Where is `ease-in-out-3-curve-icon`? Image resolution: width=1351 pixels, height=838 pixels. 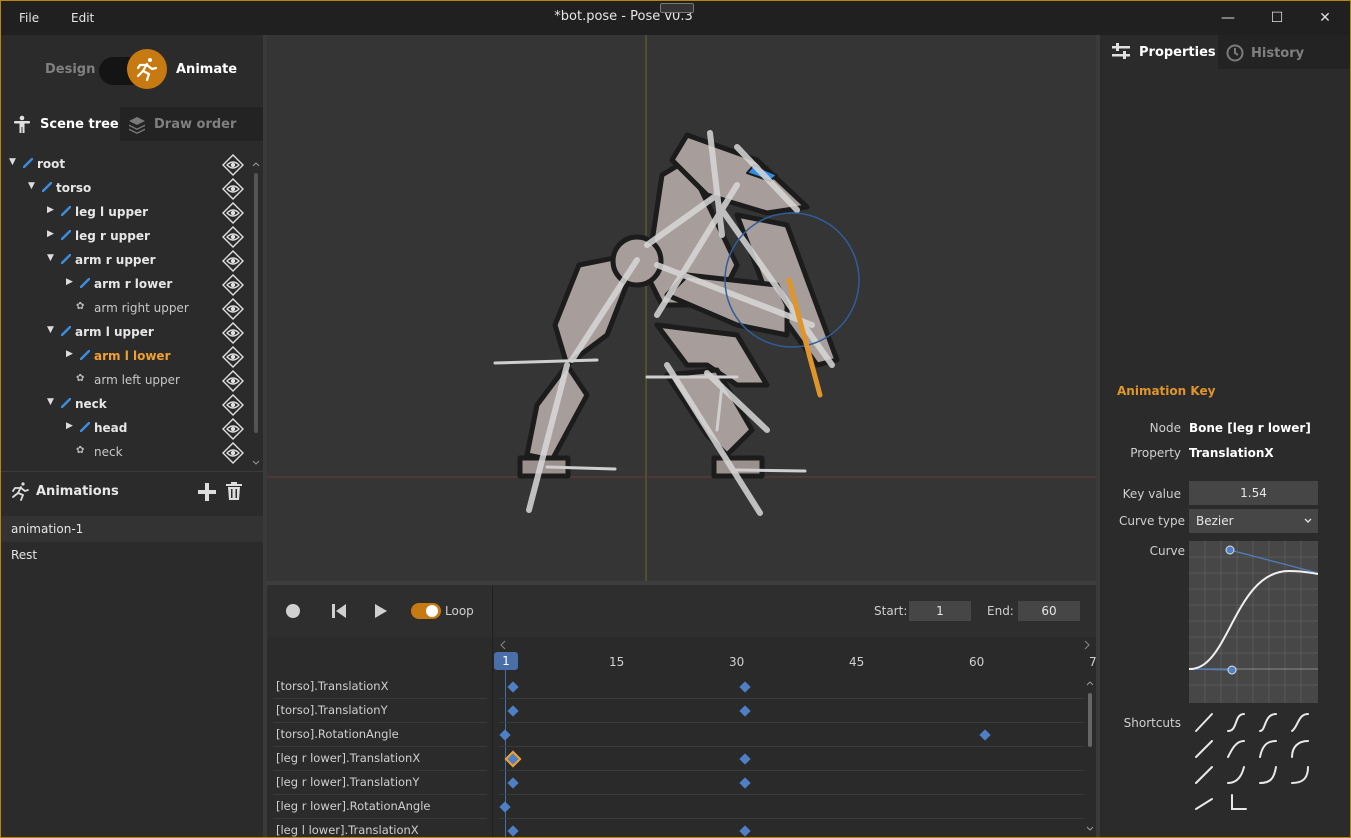
ease-in-out-3-curve-icon is located at coordinates (1300, 722).